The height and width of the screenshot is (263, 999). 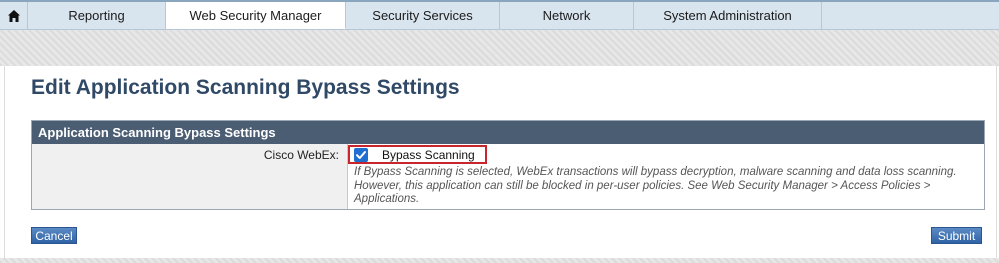 What do you see at coordinates (54, 235) in the screenshot?
I see `cancel-button: Cancel` at bounding box center [54, 235].